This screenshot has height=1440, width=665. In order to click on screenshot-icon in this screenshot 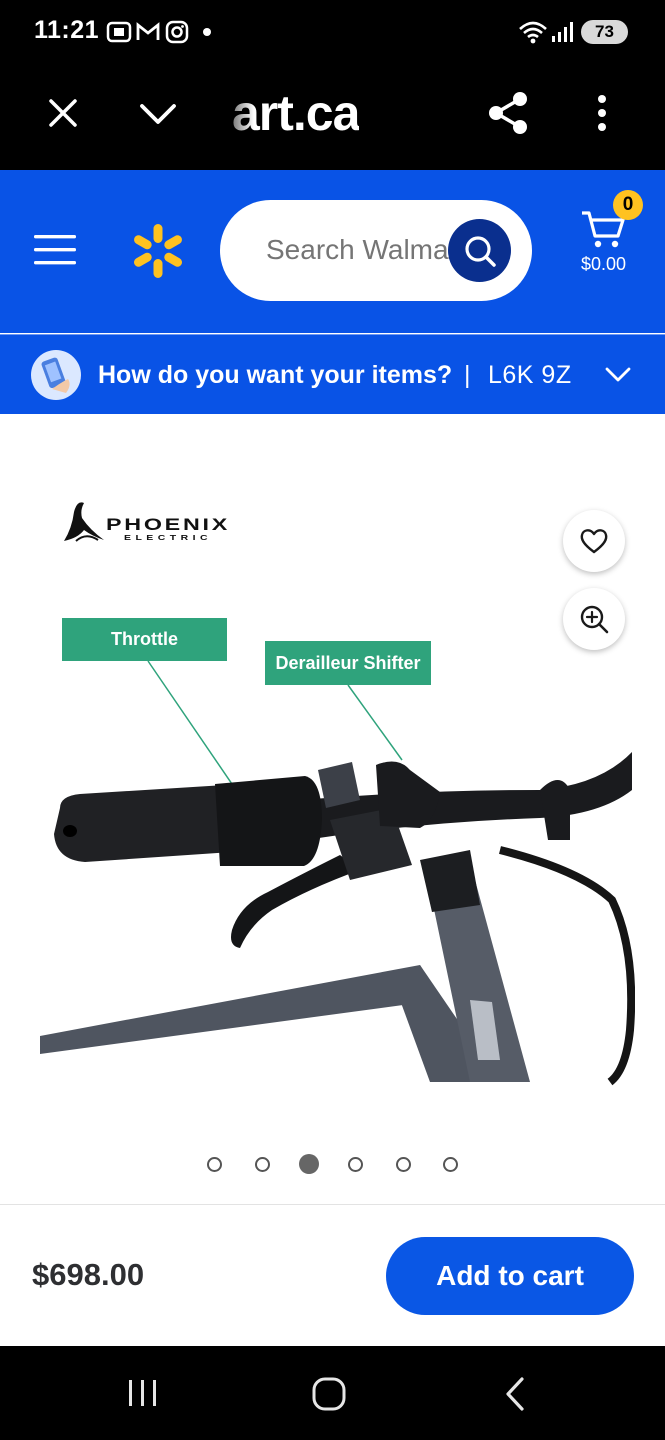, I will do `click(119, 32)`.